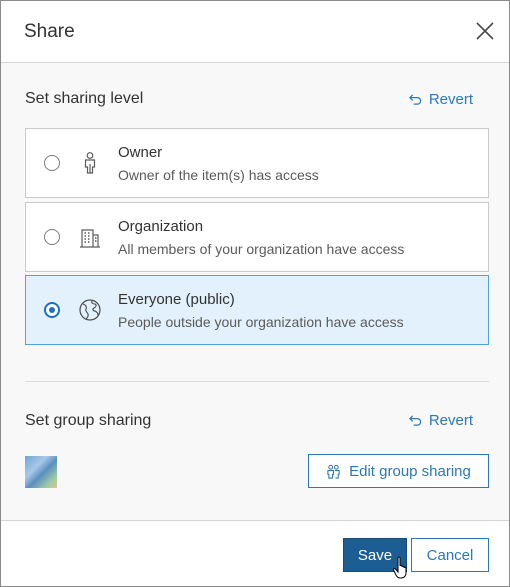 The height and width of the screenshot is (587, 510). Describe the element at coordinates (176, 299) in the screenshot. I see `option-title: Everyone (public)` at that location.